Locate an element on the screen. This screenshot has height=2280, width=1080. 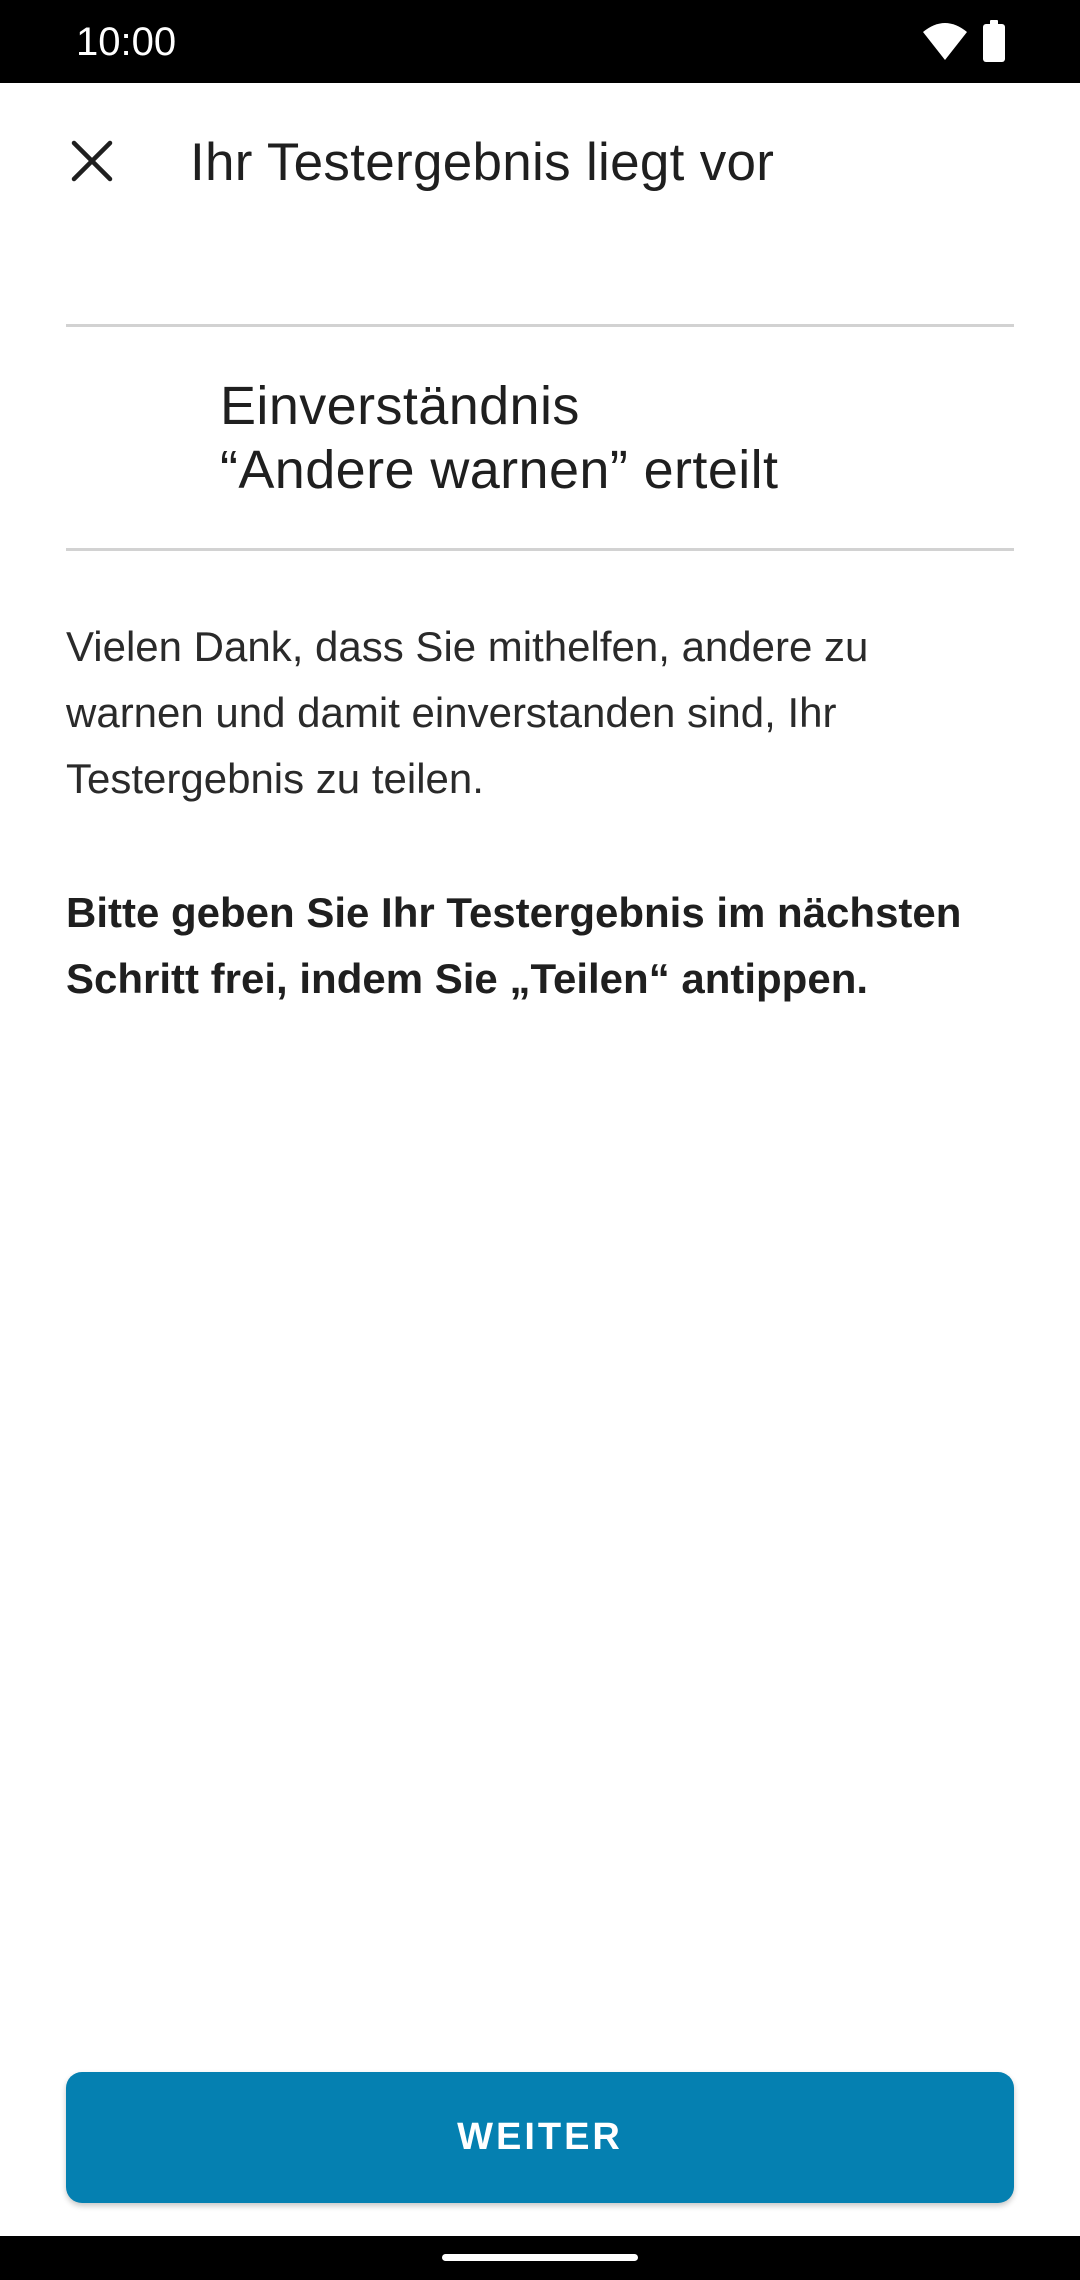
headline-line-2: “Andere warnen” erteilt is located at coordinates (499, 470).